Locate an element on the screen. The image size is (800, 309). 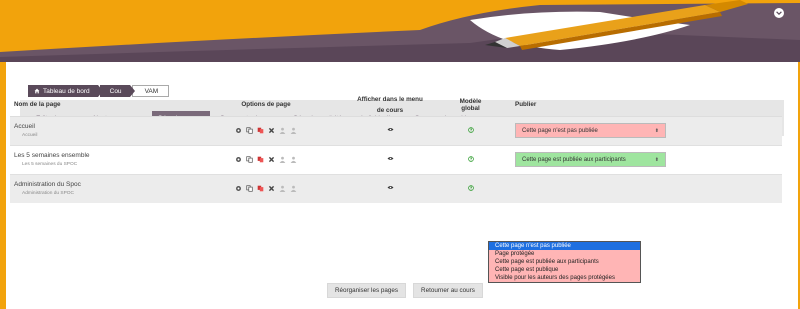
column-header-menu: Afficher dans le menu de cours is located at coordinates (390, 105).